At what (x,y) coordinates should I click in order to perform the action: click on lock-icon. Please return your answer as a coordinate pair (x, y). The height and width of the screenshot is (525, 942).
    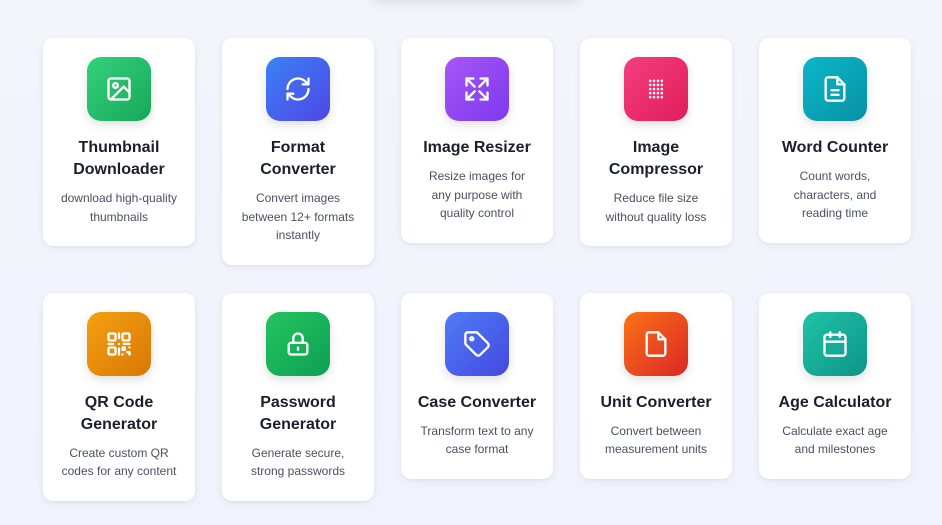
    Looking at the image, I should click on (298, 343).